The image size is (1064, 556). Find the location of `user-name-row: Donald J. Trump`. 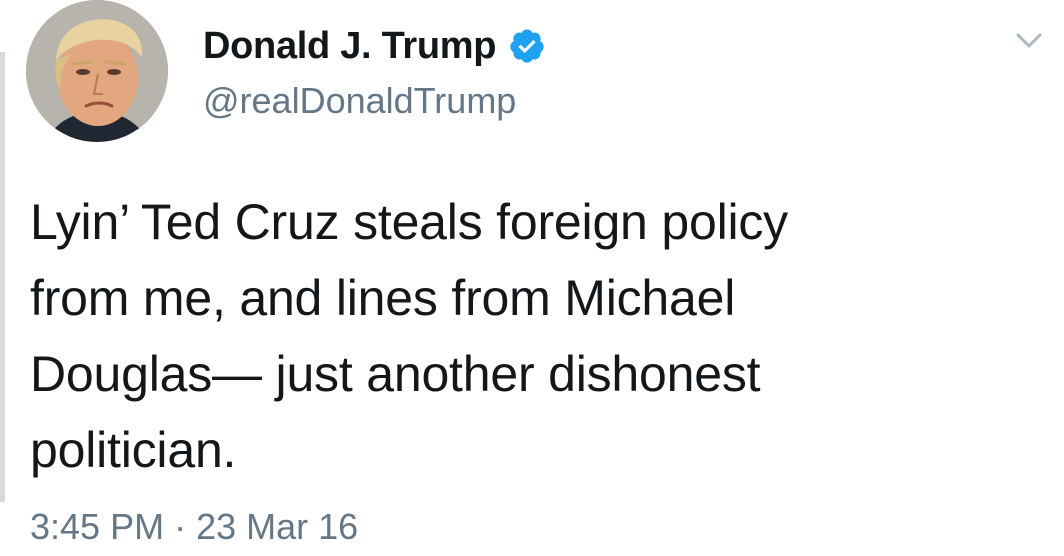

user-name-row: Donald J. Trump is located at coordinates (374, 46).